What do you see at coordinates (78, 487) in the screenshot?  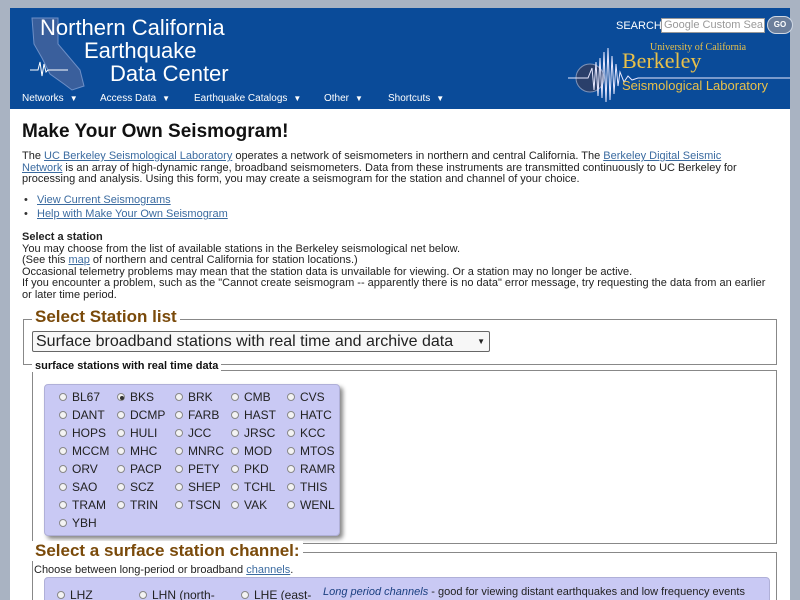 I see `station-option: SAO` at bounding box center [78, 487].